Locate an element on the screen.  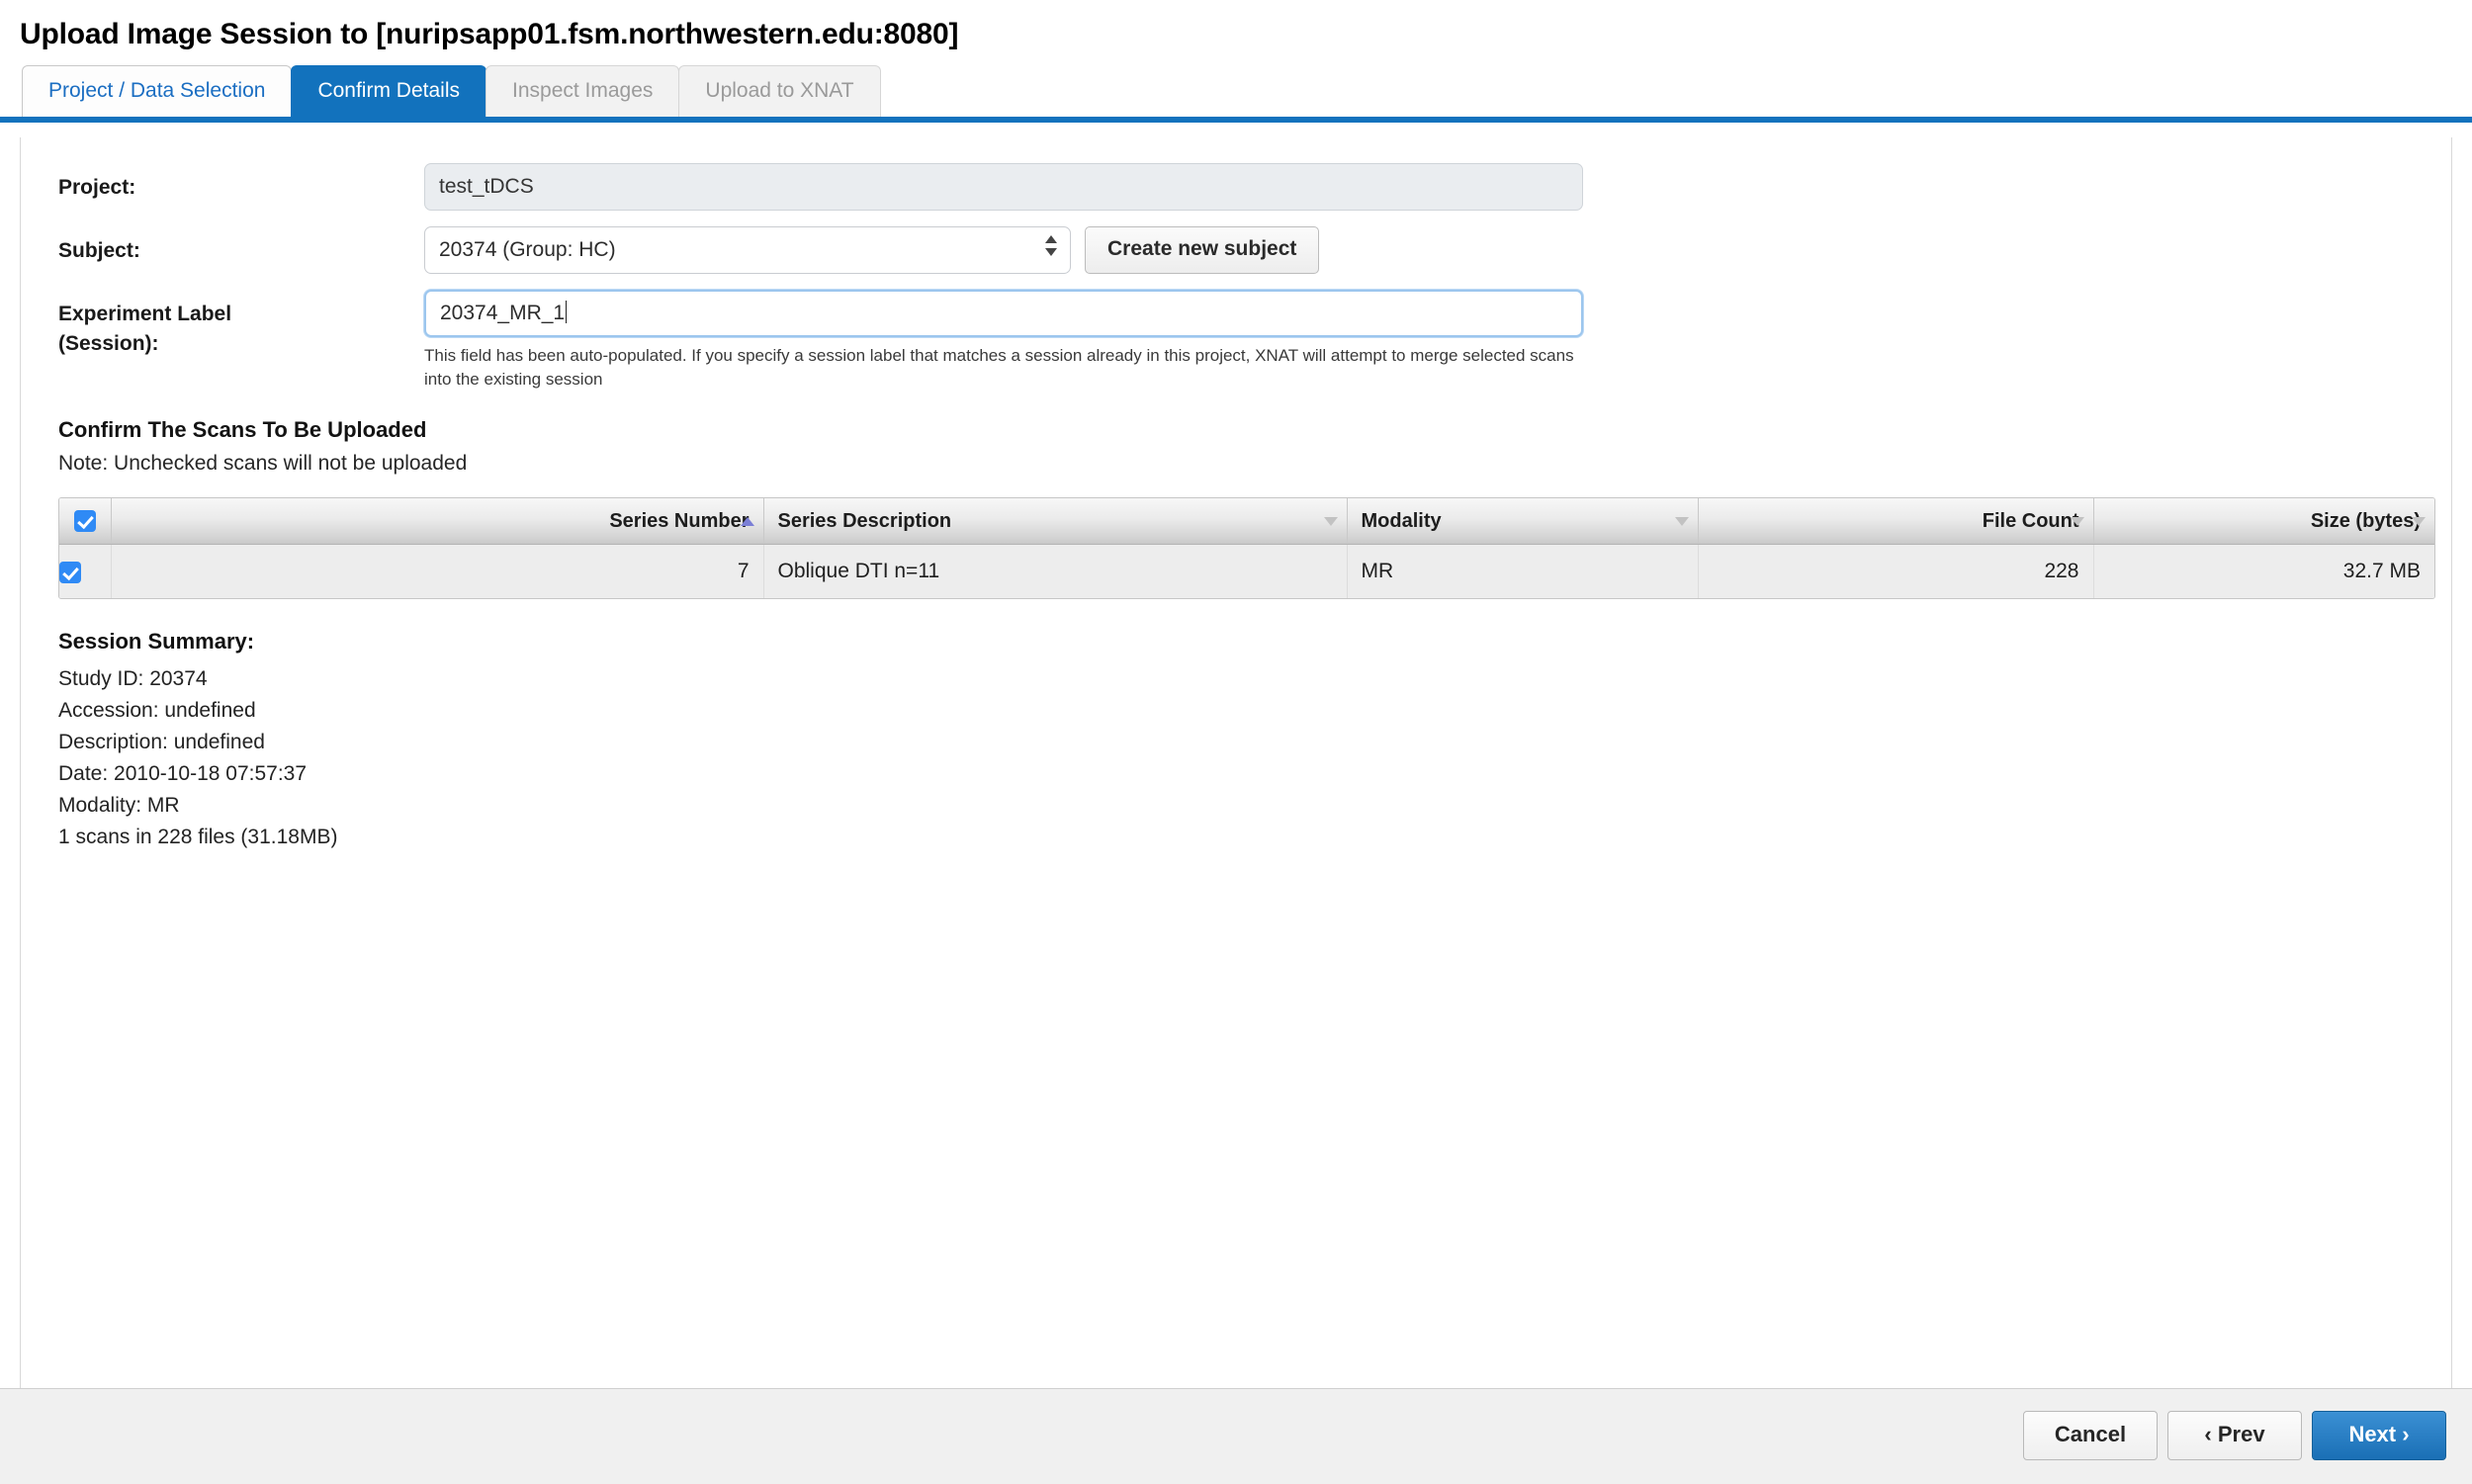
row-checkbox is located at coordinates (70, 572).